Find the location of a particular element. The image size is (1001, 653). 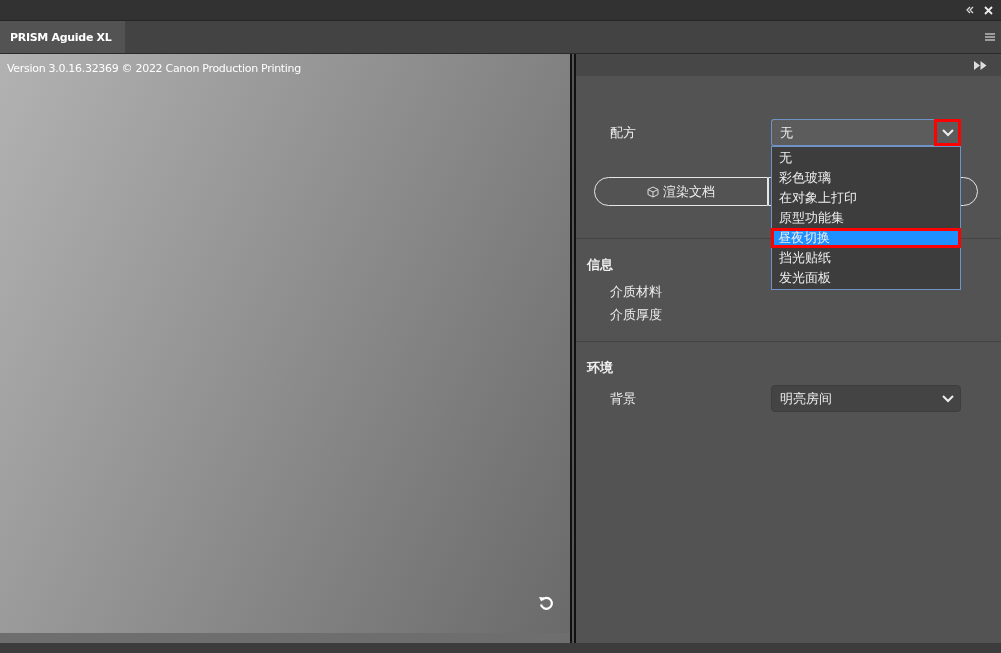

version-text: Version 3.0.16.32369 © 2022 Canon Production Printing is located at coordinates (154, 68).